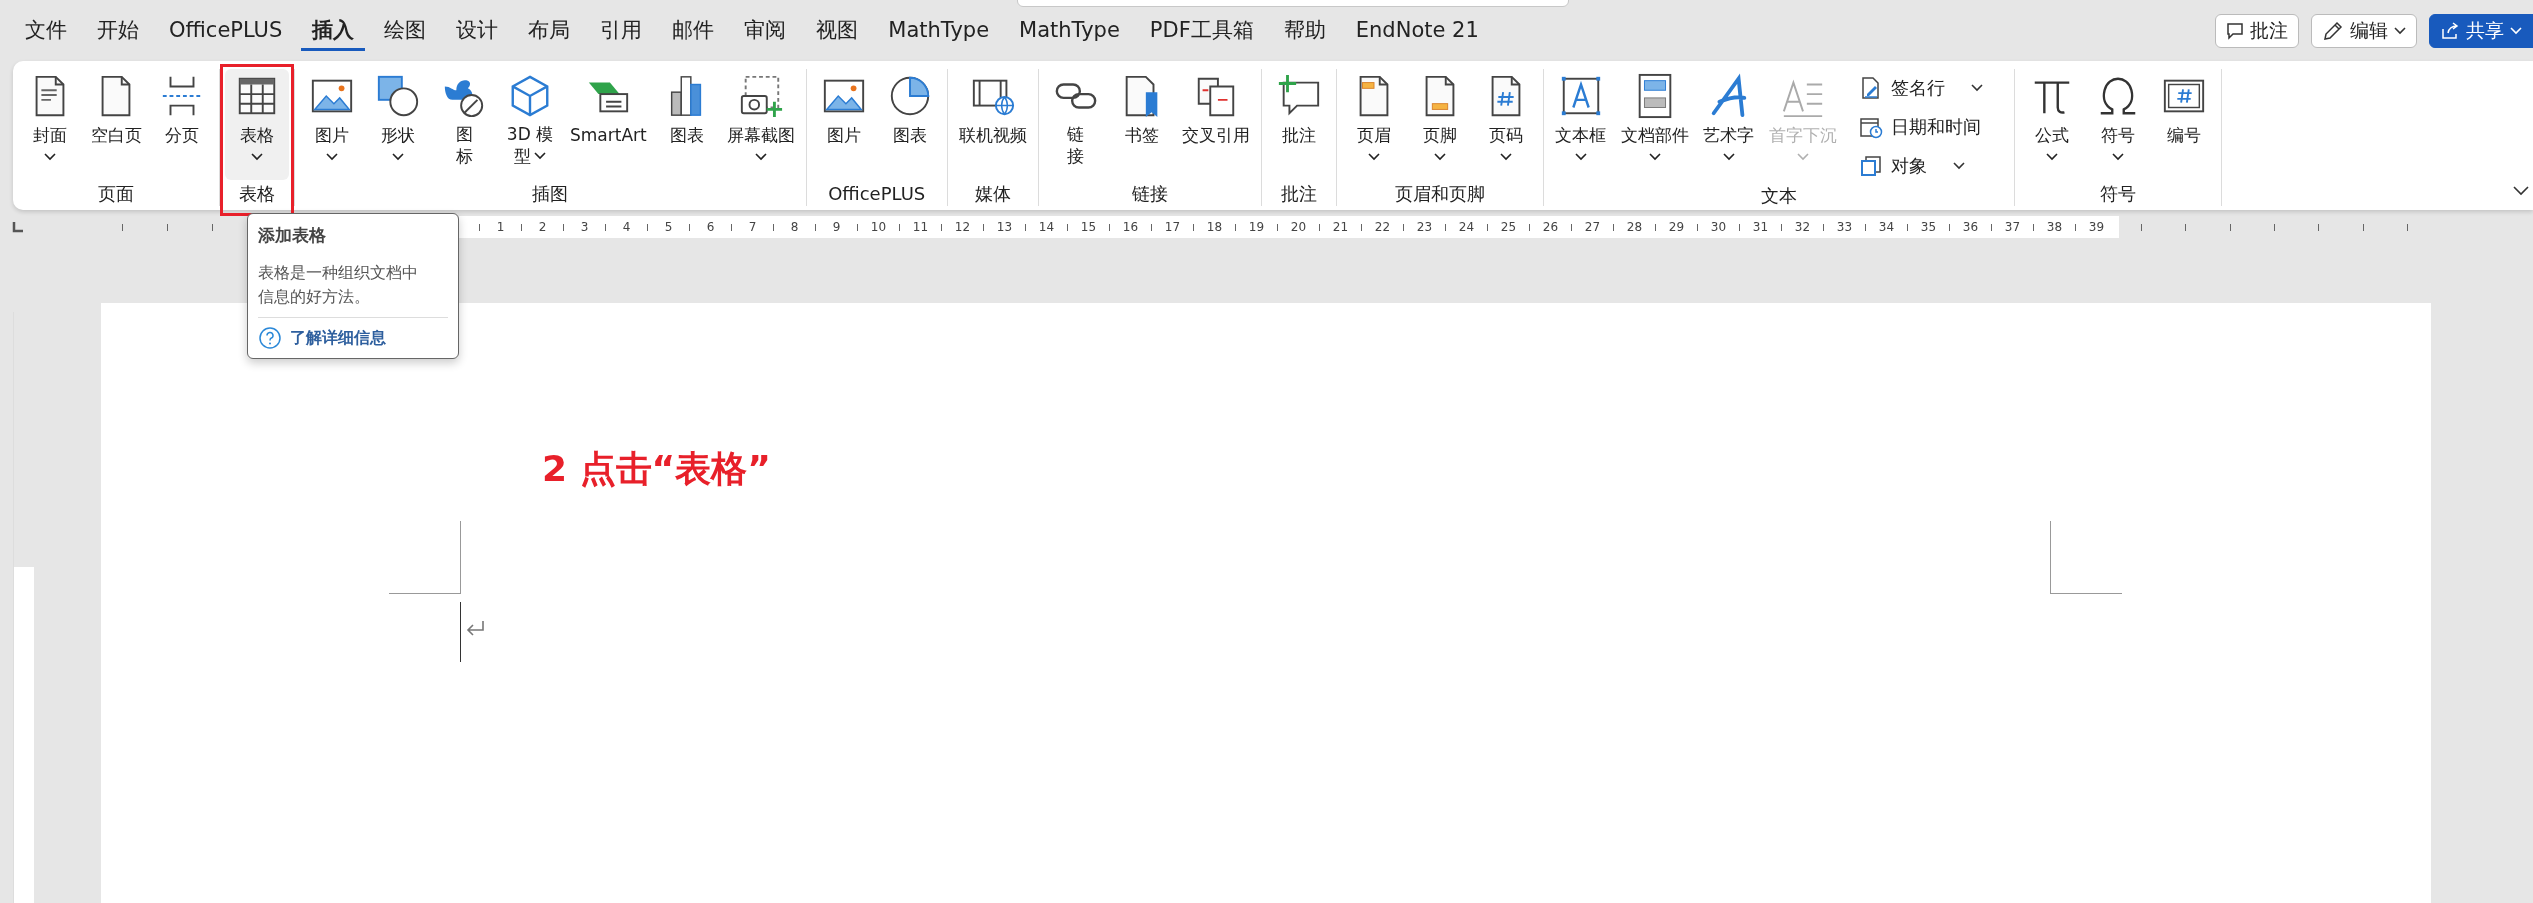 The height and width of the screenshot is (903, 2533). What do you see at coordinates (837, 30) in the screenshot?
I see `ribbon-tab: 视图` at bounding box center [837, 30].